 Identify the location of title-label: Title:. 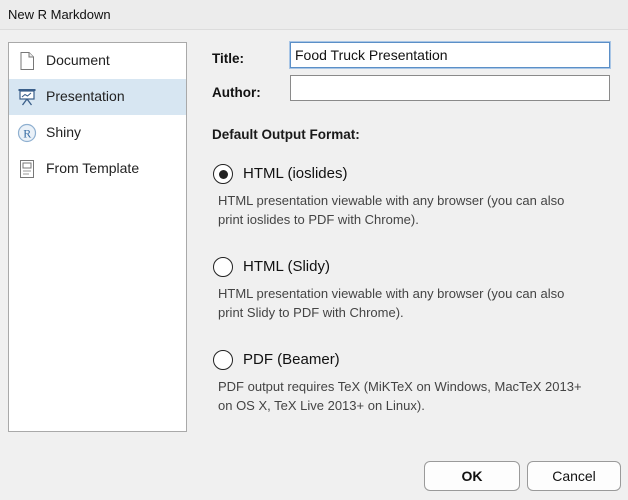
(228, 58).